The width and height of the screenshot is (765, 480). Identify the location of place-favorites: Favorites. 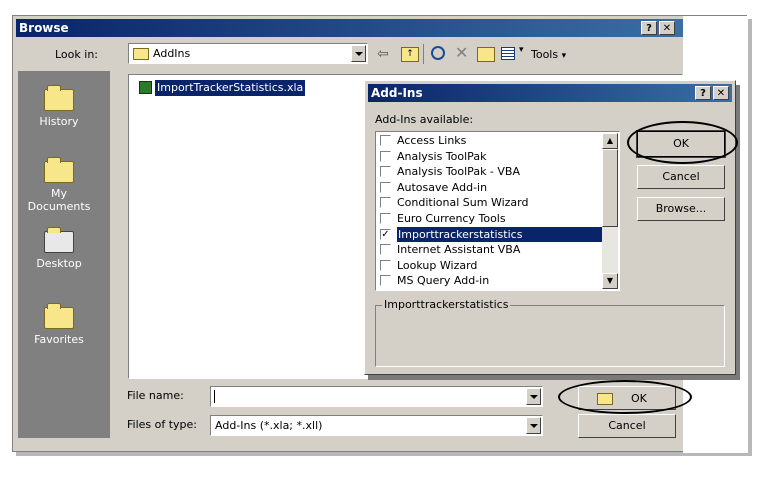
(59, 324).